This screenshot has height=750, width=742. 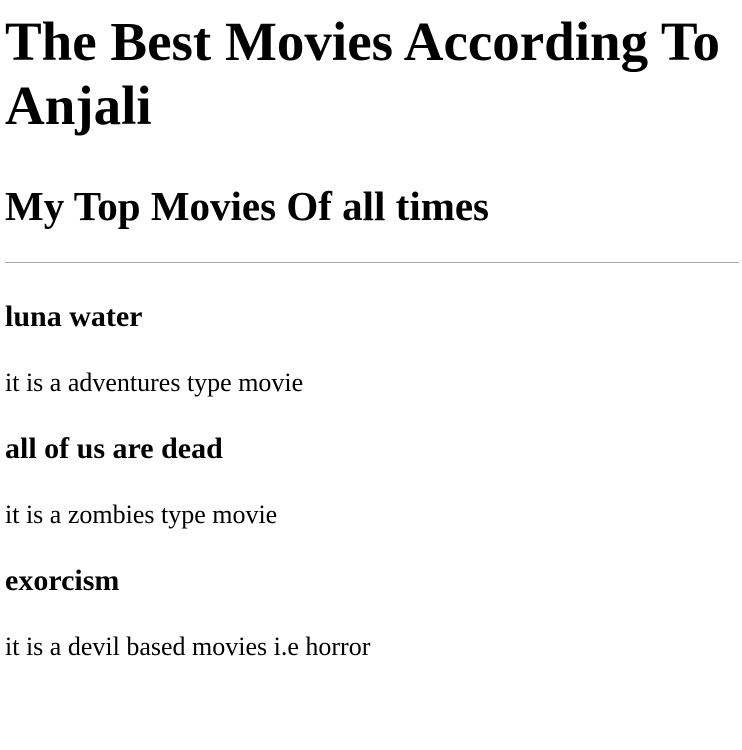 I want to click on movie-description: it is a devil based movies i.e horror, so click(x=188, y=646).